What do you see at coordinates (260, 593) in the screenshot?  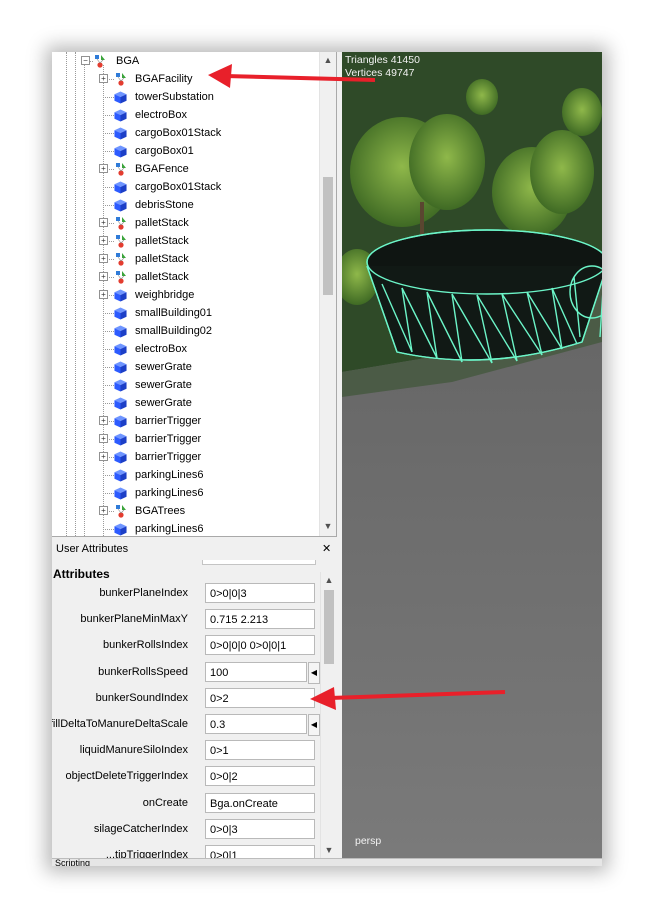 I see `attribute-value-field: 0>0|0|3` at bounding box center [260, 593].